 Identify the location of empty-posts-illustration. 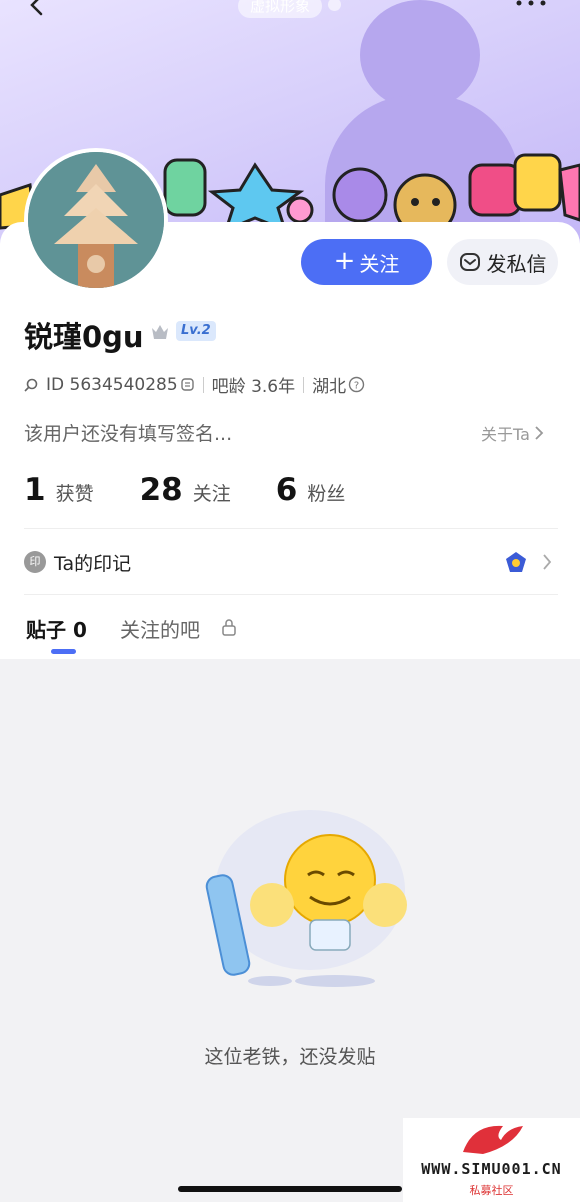
(306, 898).